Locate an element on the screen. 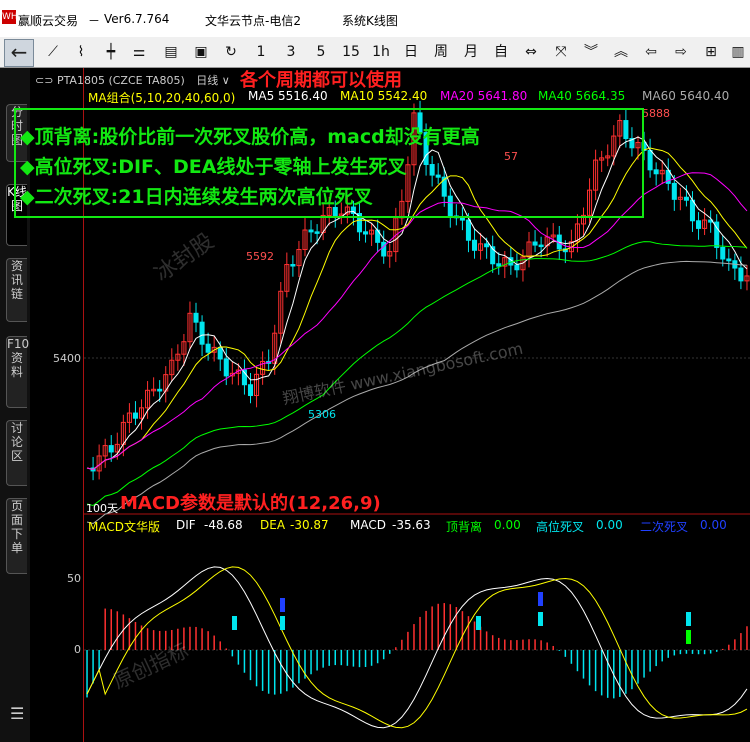  shrink-icon: ⇔ is located at coordinates (531, 52).